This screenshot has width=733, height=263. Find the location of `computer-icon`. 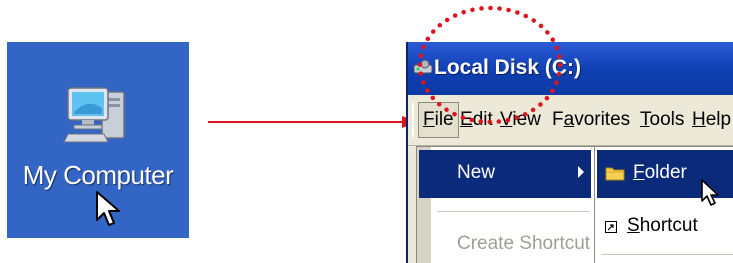

computer-icon is located at coordinates (98, 118).